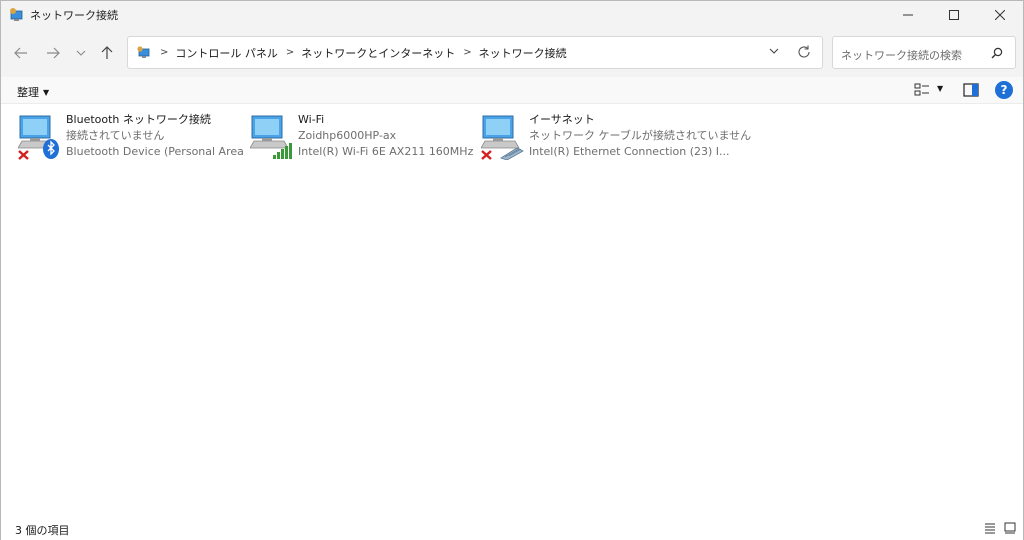  What do you see at coordinates (74, 15) in the screenshot?
I see `window-title: ネットワーク接続` at bounding box center [74, 15].